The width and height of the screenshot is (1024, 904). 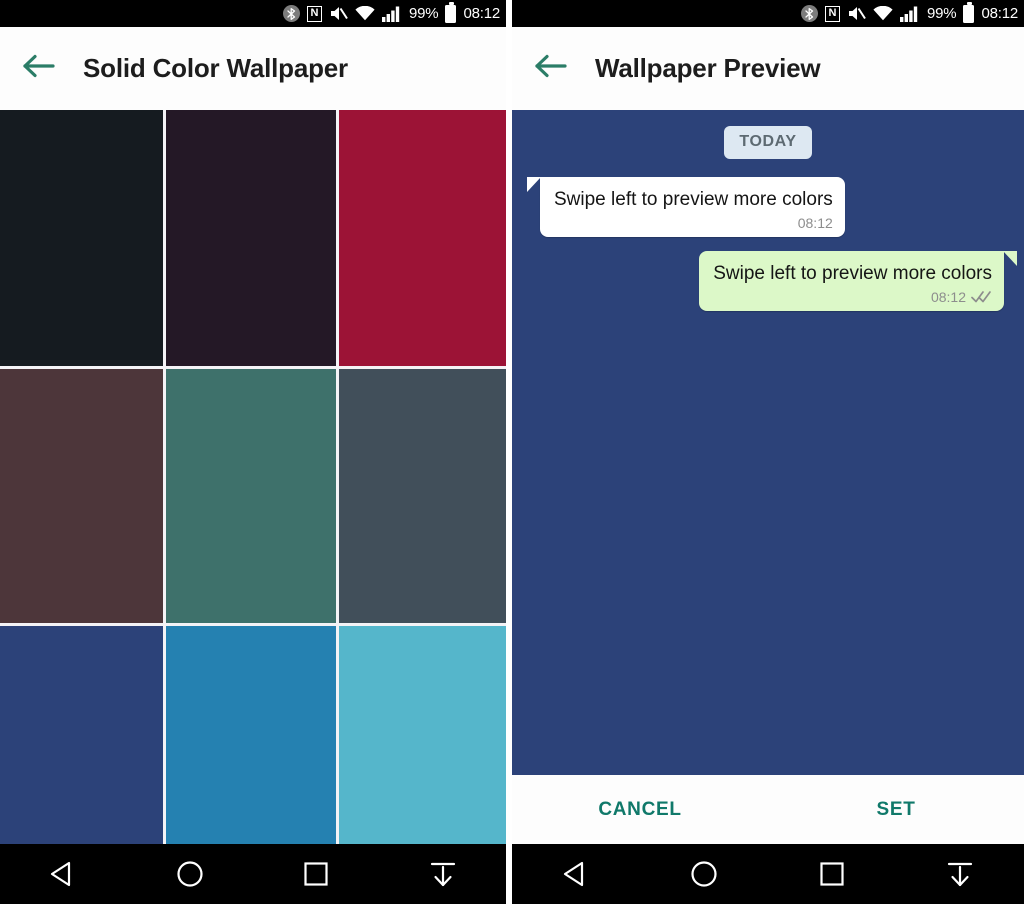 I want to click on app-bar-left: Solid Color Wallpaper, so click(x=253, y=68).